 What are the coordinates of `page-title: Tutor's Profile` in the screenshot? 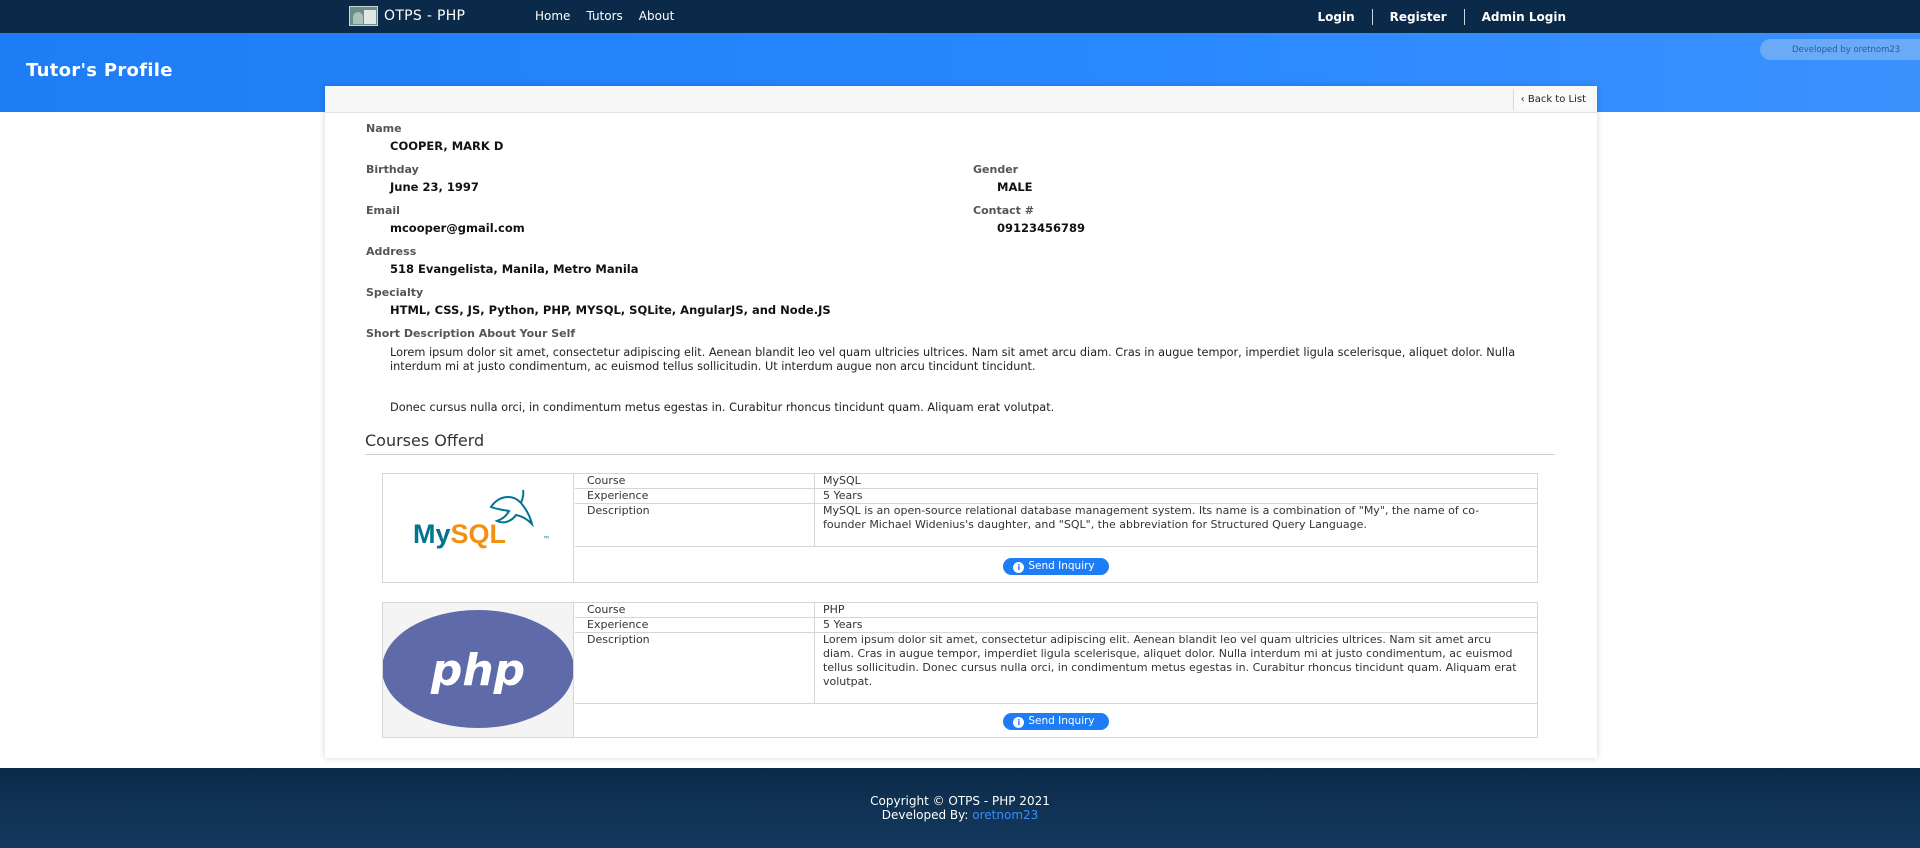 It's located at (99, 70).